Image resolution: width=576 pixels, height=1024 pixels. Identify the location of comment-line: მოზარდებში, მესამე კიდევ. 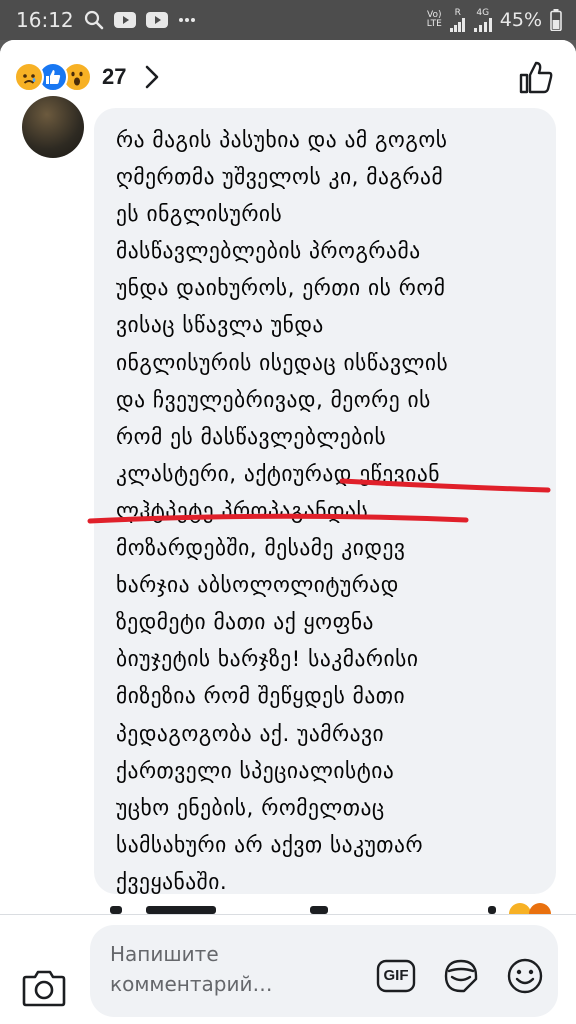
(261, 549).